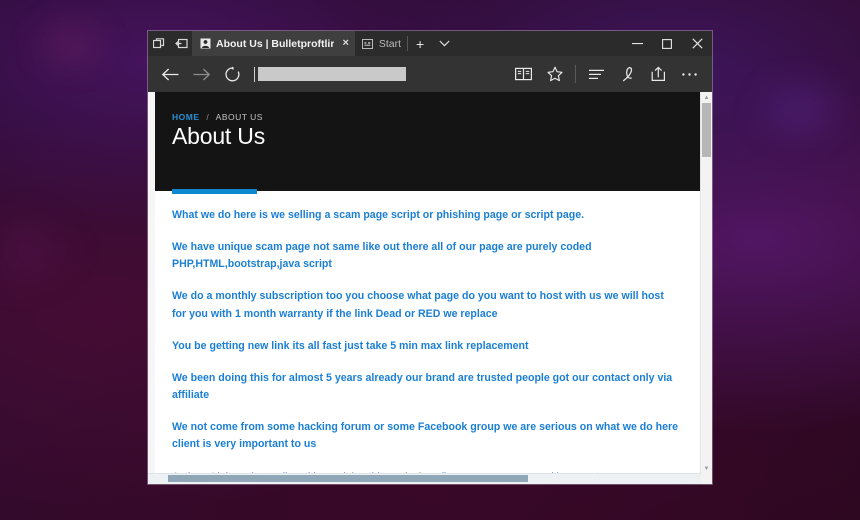 The width and height of the screenshot is (860, 520). What do you see at coordinates (170, 74) in the screenshot?
I see `back-button` at bounding box center [170, 74].